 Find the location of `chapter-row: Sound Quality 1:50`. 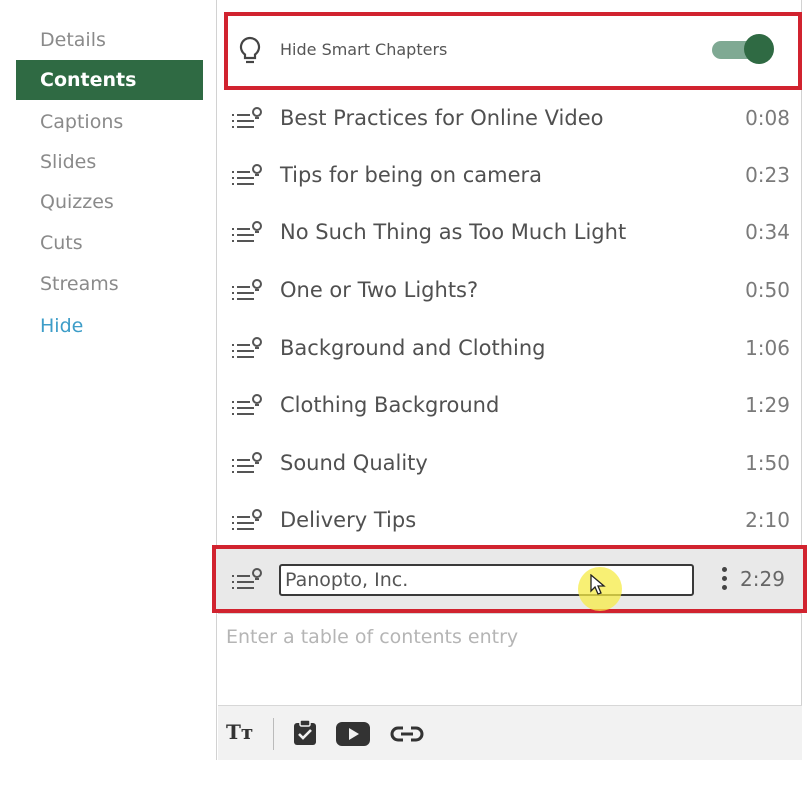

chapter-row: Sound Quality 1:50 is located at coordinates (510, 465).